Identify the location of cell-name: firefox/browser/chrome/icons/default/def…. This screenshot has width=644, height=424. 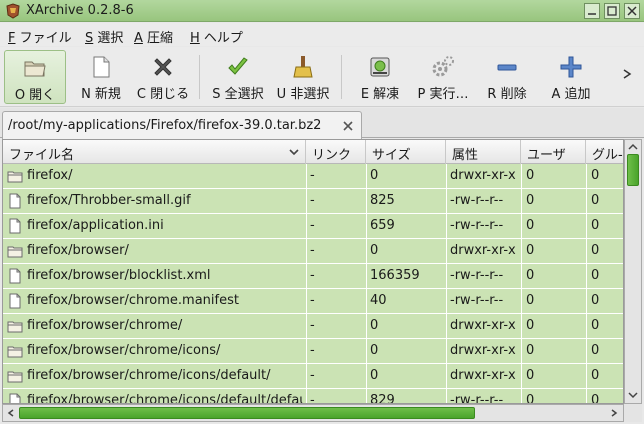
(165, 398).